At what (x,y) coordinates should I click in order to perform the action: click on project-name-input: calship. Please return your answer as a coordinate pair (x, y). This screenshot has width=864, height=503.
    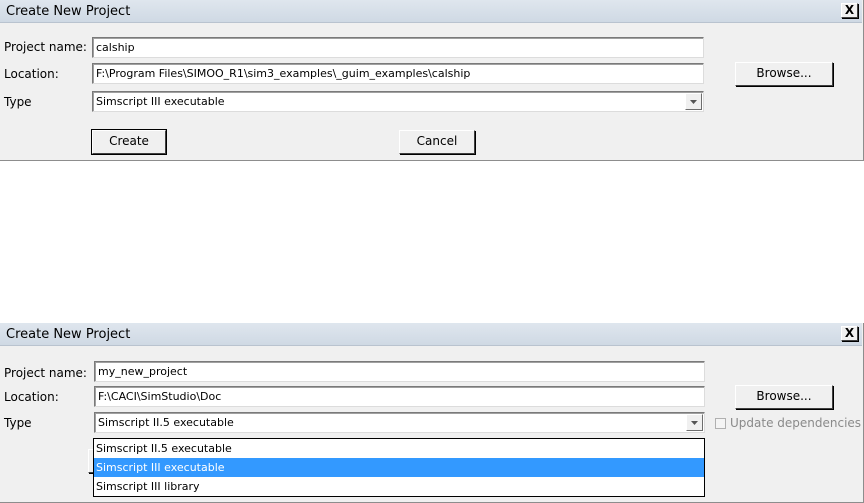
    Looking at the image, I should click on (398, 47).